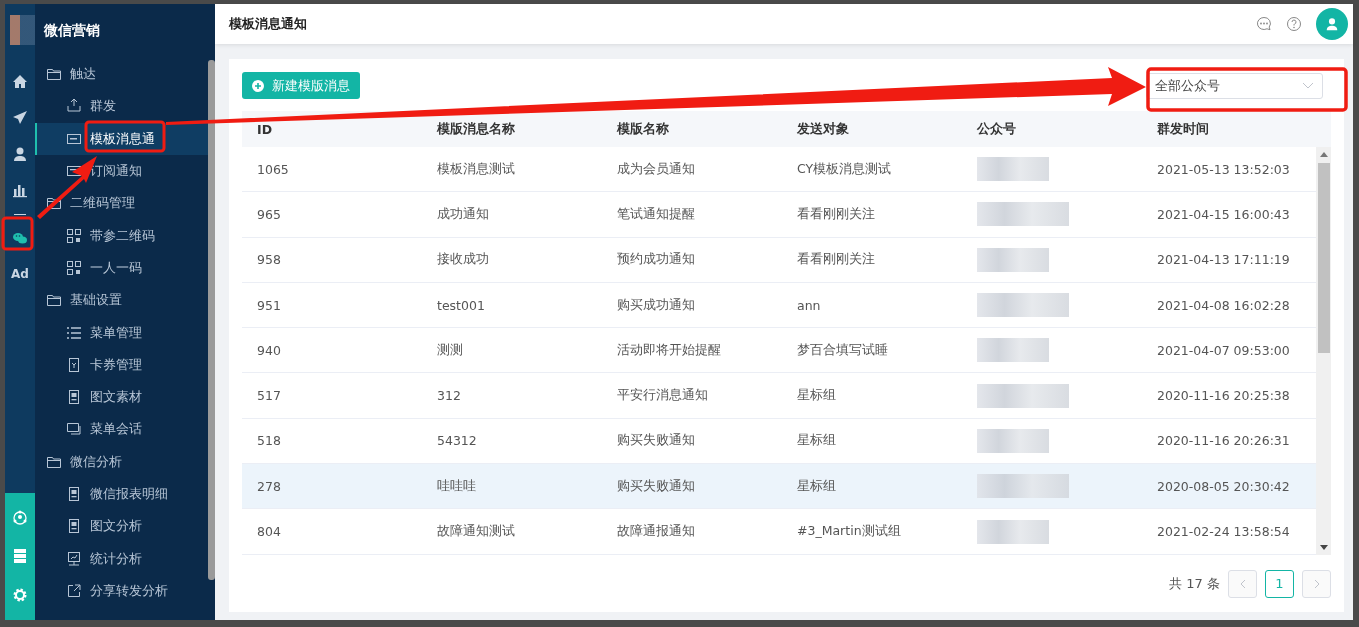 This screenshot has width=1359, height=627. What do you see at coordinates (996, 129) in the screenshot?
I see `column-header: 公众号` at bounding box center [996, 129].